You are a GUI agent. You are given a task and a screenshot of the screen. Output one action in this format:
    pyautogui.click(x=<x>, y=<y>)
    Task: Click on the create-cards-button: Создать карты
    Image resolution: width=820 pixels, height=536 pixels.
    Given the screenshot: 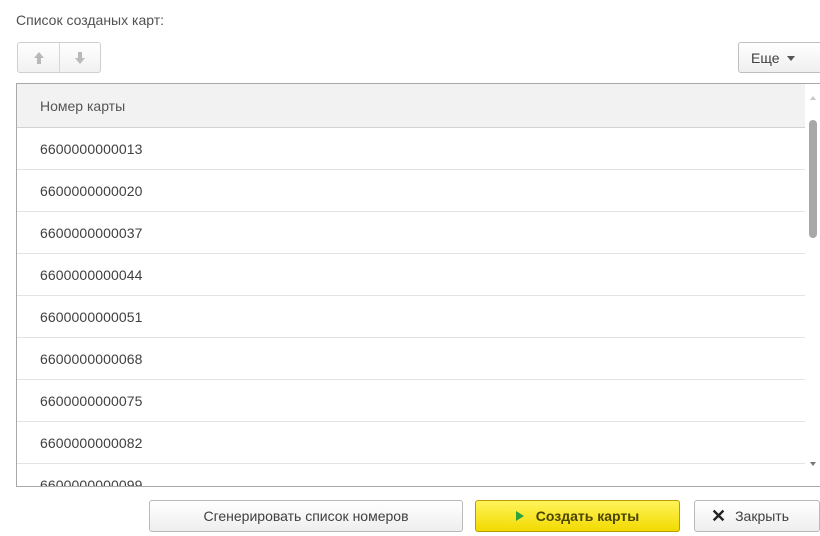 What is the action you would take?
    pyautogui.click(x=577, y=516)
    